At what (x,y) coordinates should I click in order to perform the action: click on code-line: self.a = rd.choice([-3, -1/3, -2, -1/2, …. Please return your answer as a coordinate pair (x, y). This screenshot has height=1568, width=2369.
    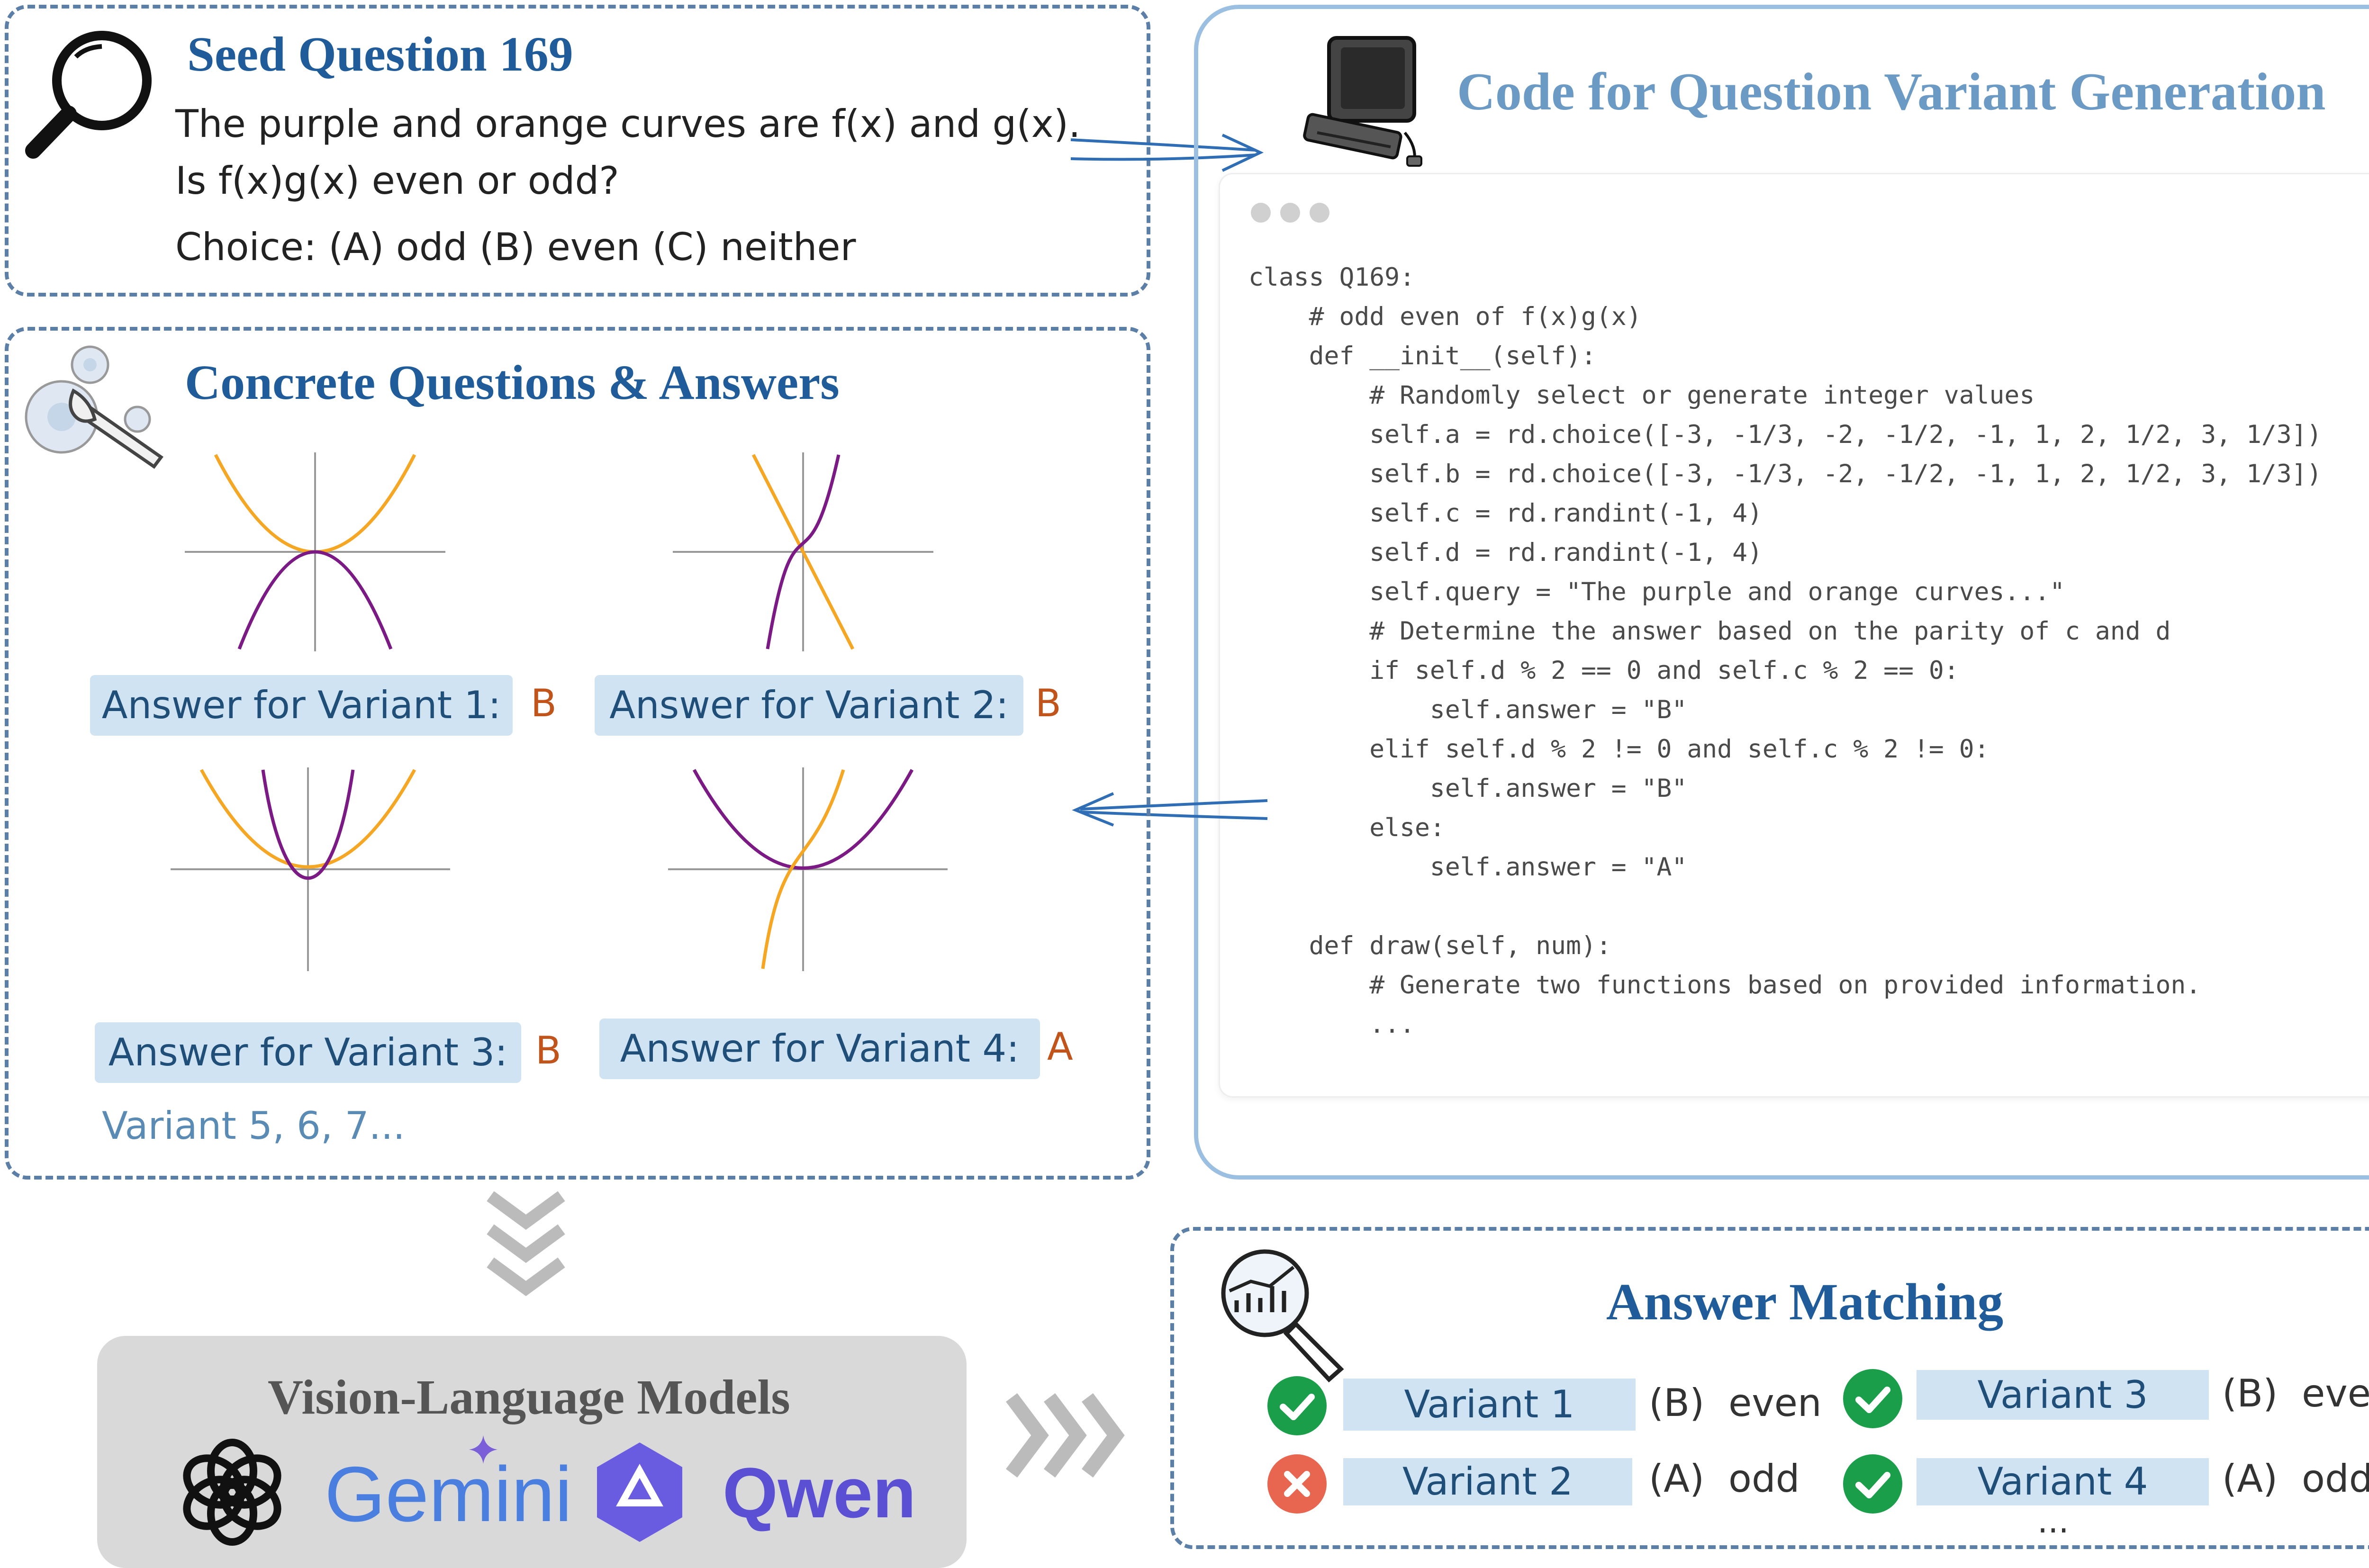
    Looking at the image, I should click on (1785, 434).